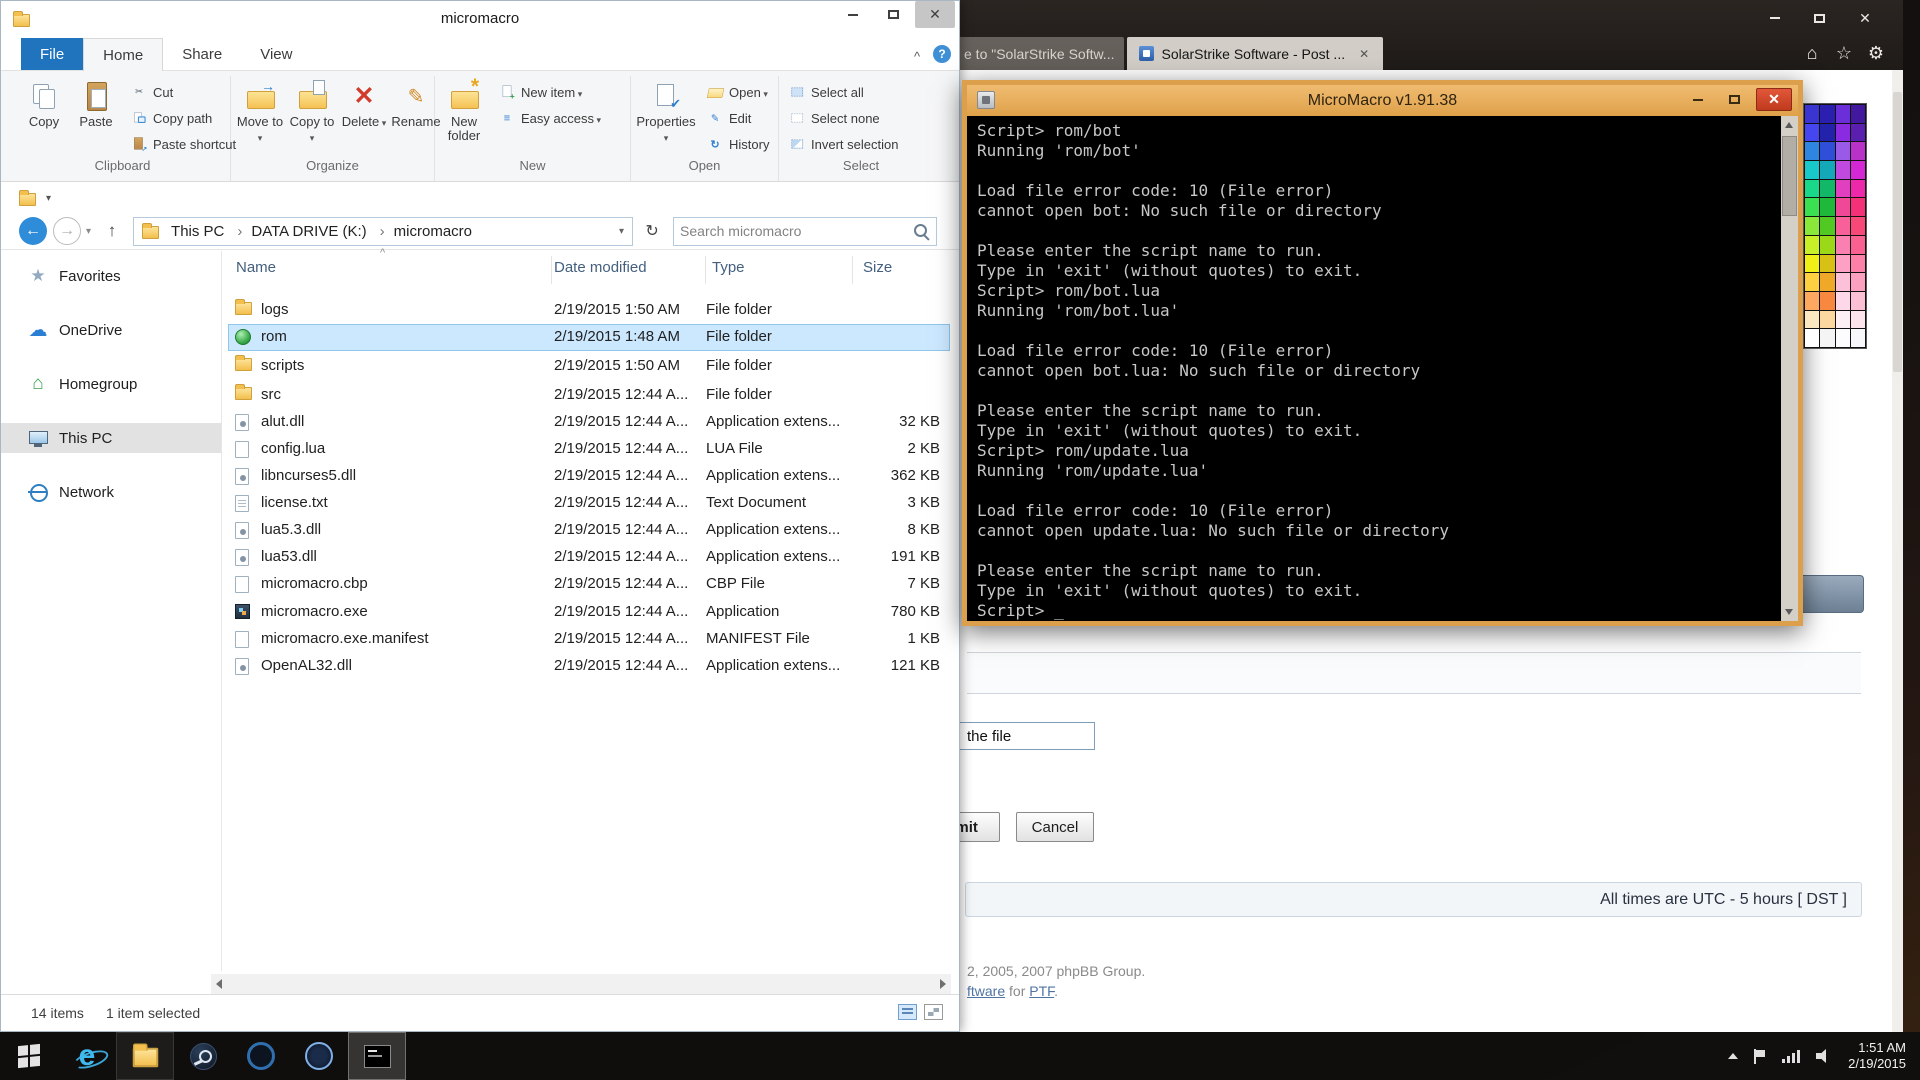  What do you see at coordinates (111, 438) in the screenshot?
I see `sidebar-item: This PC` at bounding box center [111, 438].